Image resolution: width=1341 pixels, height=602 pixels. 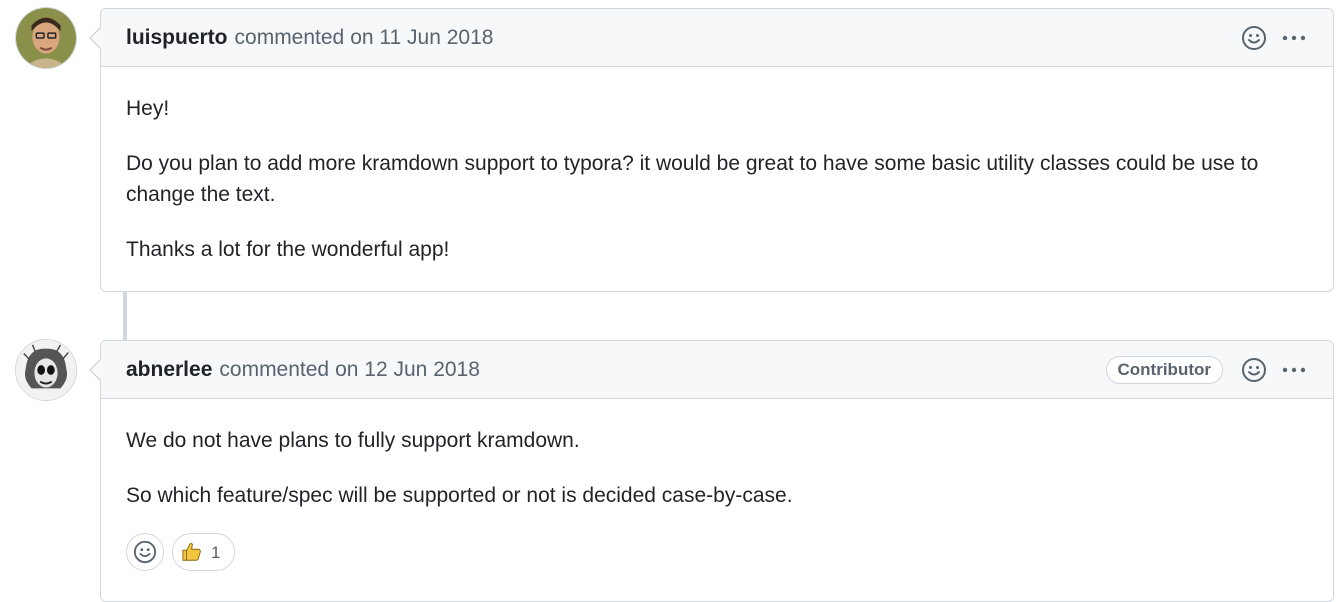 What do you see at coordinates (169, 370) in the screenshot?
I see `author-link: abnerlee` at bounding box center [169, 370].